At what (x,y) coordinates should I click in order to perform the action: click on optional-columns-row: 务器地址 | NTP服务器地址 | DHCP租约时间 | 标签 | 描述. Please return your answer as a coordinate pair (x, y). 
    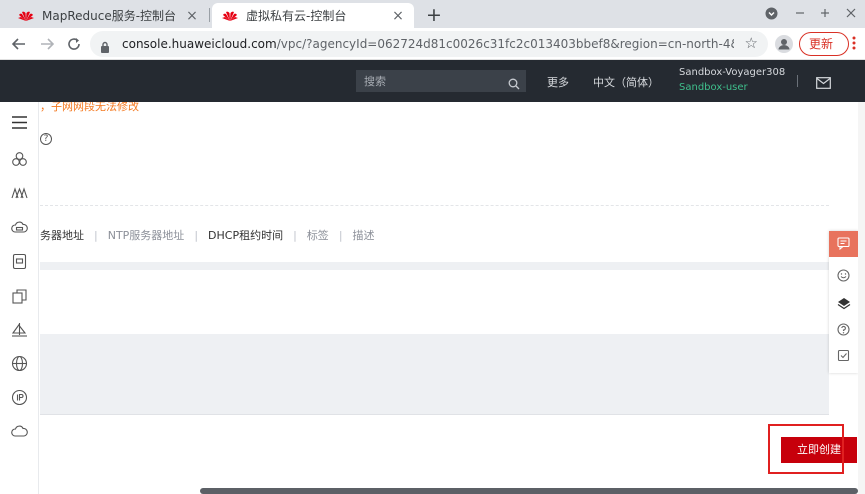
    Looking at the image, I should click on (207, 235).